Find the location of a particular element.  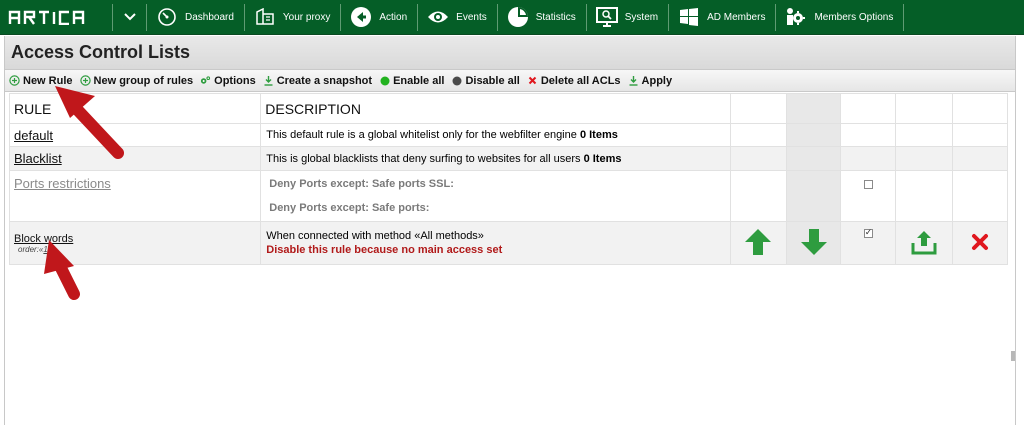

rule-link-ports-restrictions: Ports restrictions is located at coordinates (62, 183).